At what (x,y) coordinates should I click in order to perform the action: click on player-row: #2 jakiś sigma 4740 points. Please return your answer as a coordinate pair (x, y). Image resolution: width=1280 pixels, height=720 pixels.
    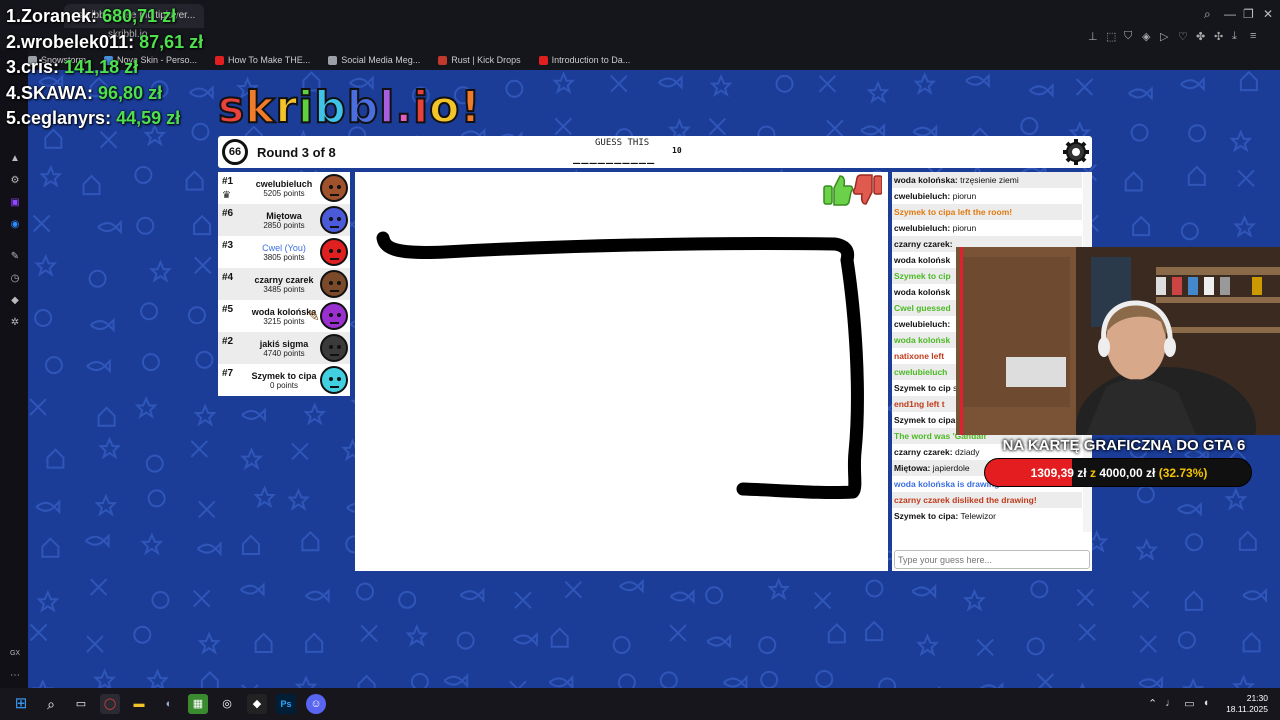
    Looking at the image, I should click on (284, 348).